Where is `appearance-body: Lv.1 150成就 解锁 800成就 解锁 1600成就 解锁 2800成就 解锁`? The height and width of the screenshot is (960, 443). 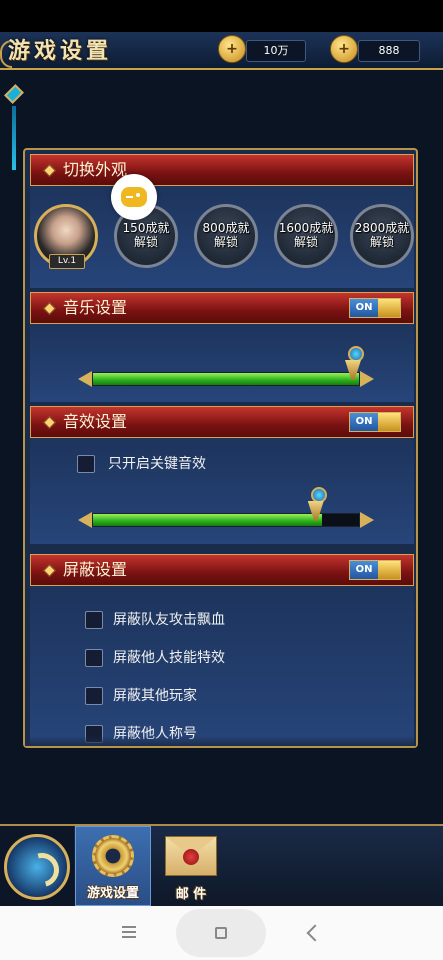 appearance-body: Lv.1 150成就 解锁 800成就 解锁 1600成就 解锁 2800成就 解锁 is located at coordinates (222, 237).